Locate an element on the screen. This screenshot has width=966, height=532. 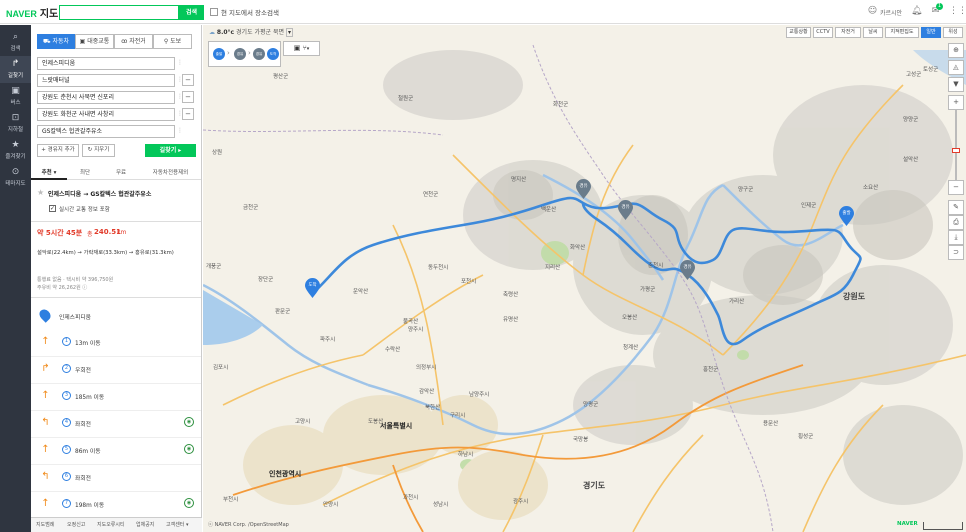
end-pin: 도착 is located at coordinates (312, 288).